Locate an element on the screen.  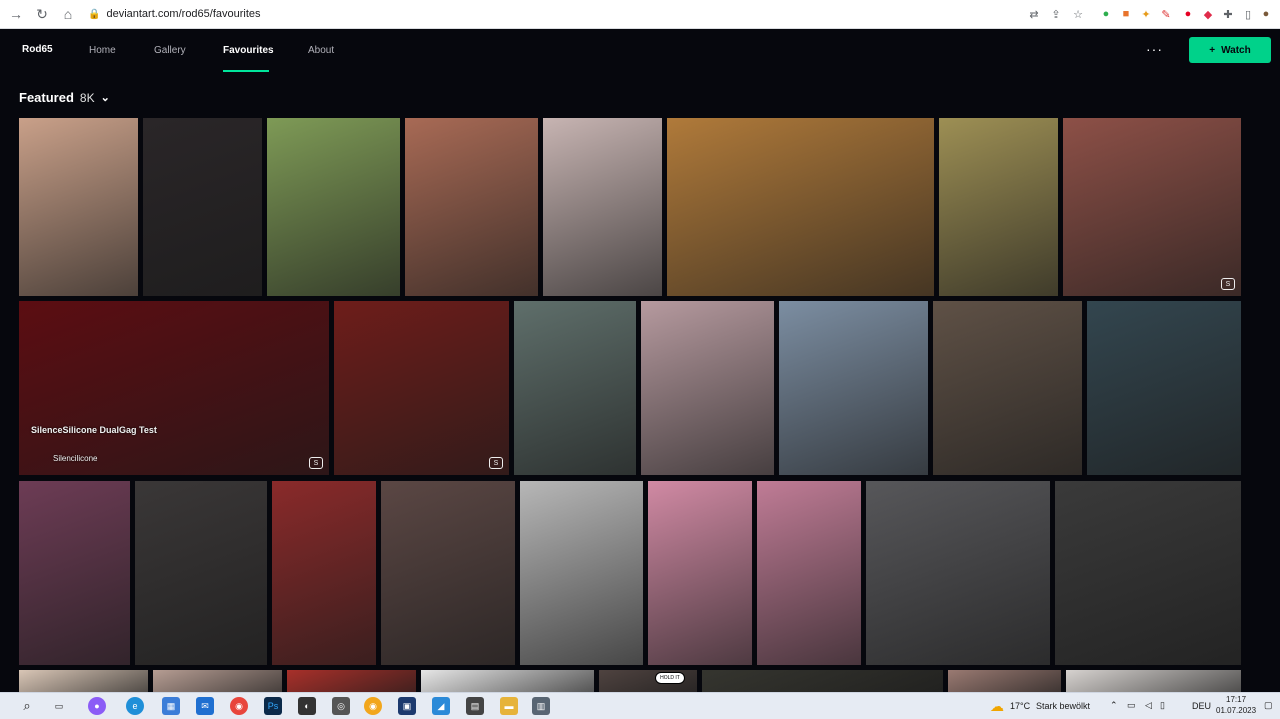
file-explorer-icon: ▬ is located at coordinates (509, 706).